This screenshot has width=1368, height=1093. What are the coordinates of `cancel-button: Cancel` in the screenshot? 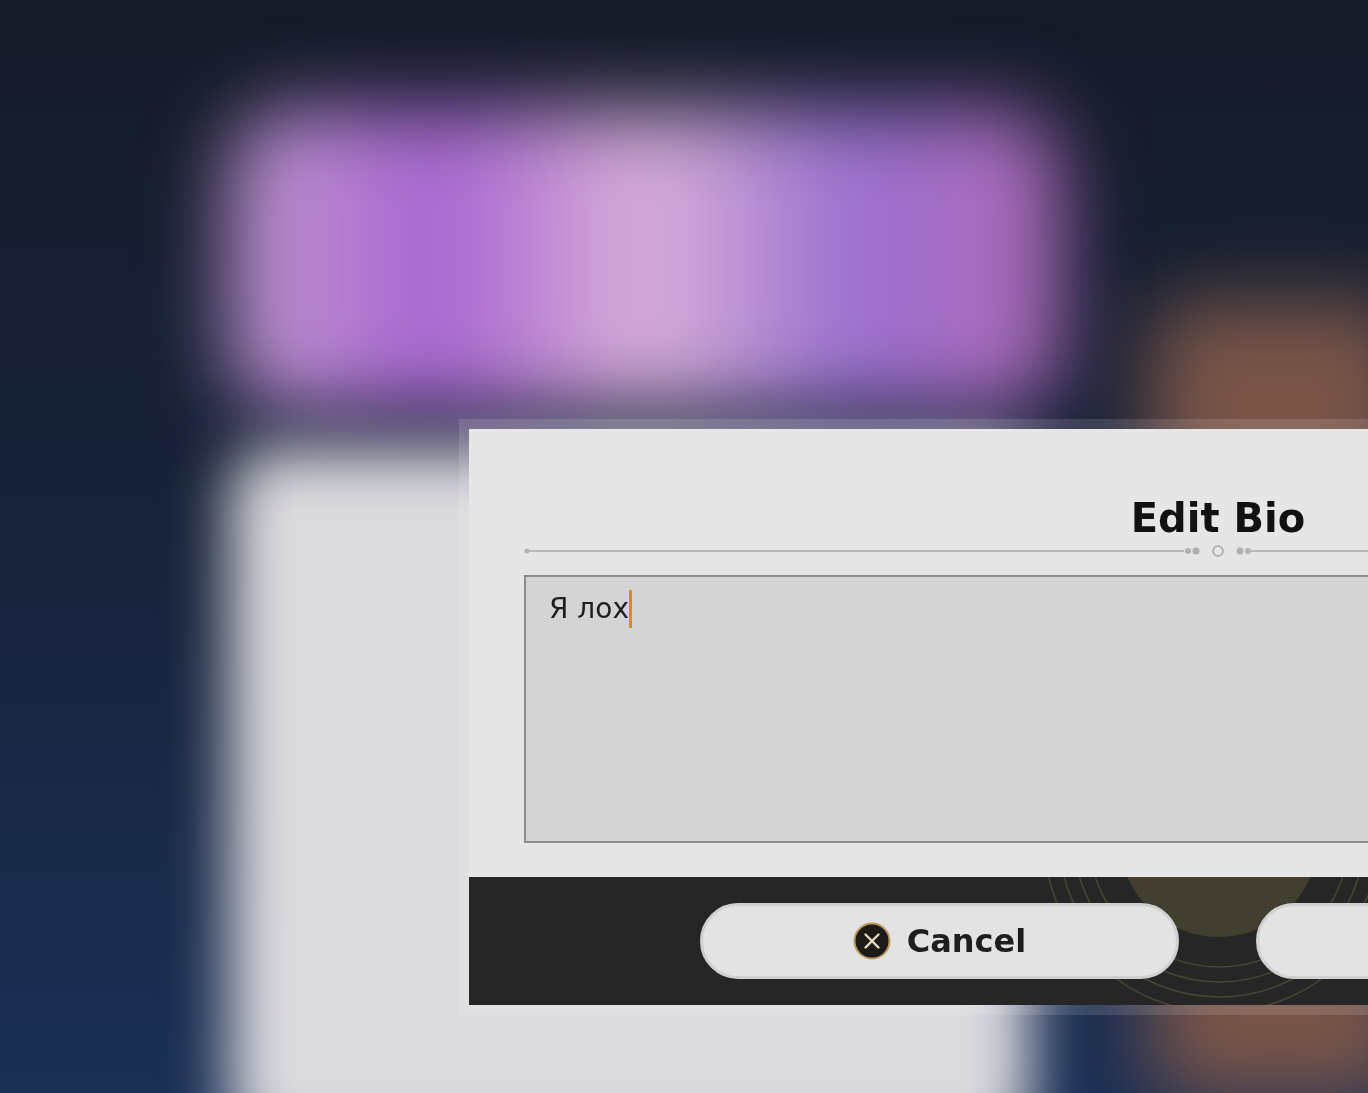 It's located at (939, 941).